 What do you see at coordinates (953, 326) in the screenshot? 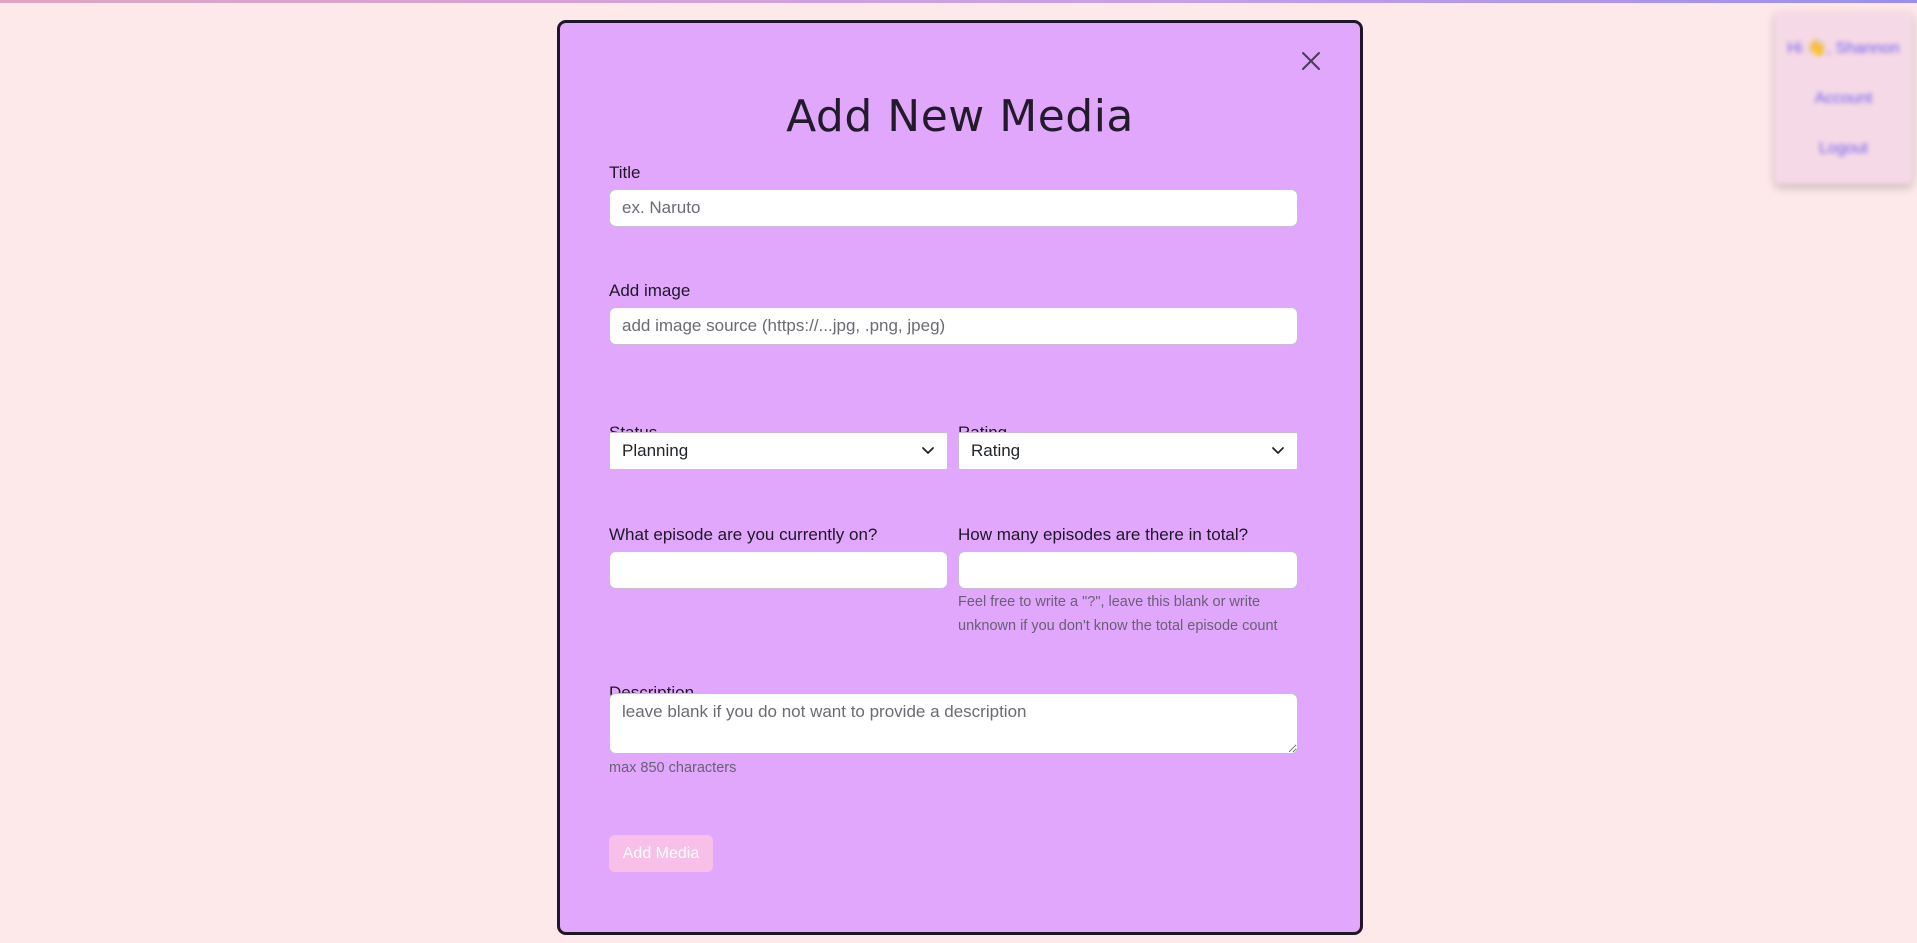
I see `image-source-input` at bounding box center [953, 326].